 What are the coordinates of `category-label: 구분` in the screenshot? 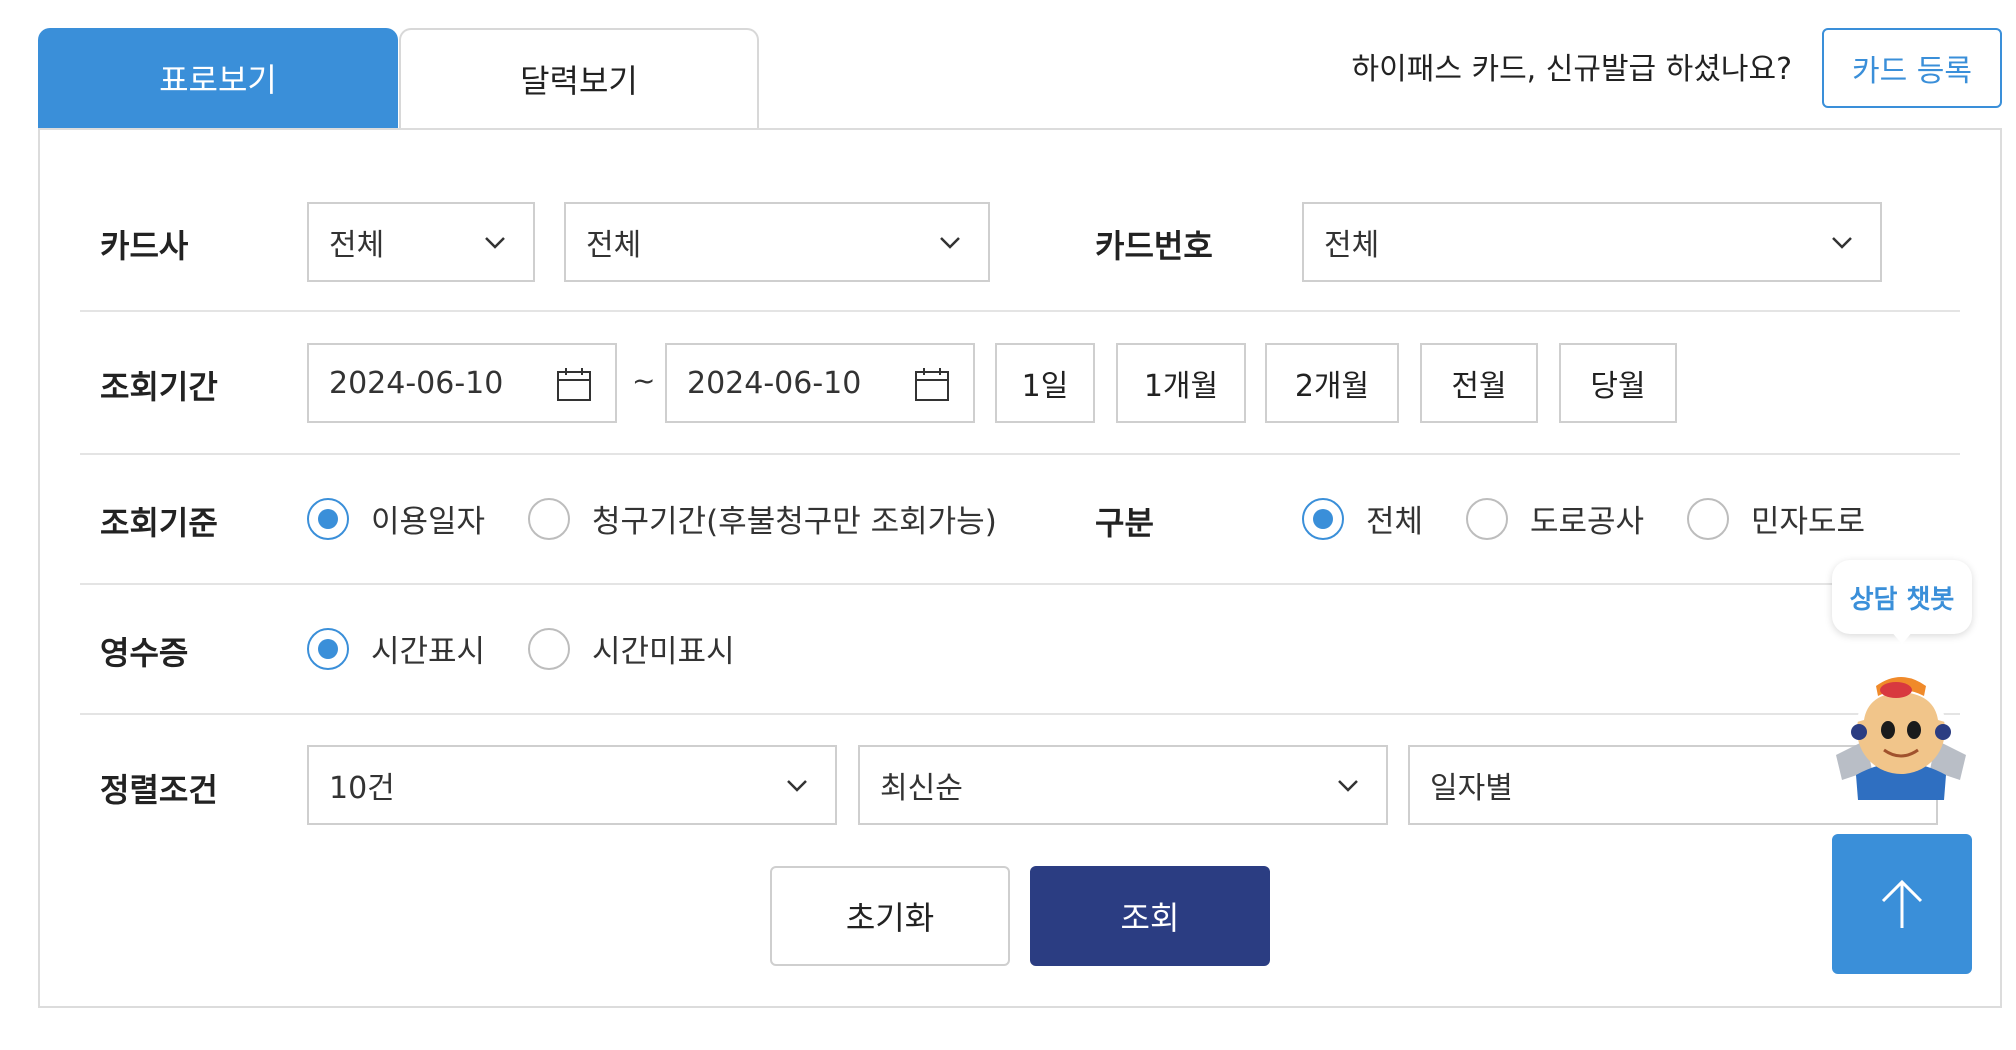 It's located at (1124, 523).